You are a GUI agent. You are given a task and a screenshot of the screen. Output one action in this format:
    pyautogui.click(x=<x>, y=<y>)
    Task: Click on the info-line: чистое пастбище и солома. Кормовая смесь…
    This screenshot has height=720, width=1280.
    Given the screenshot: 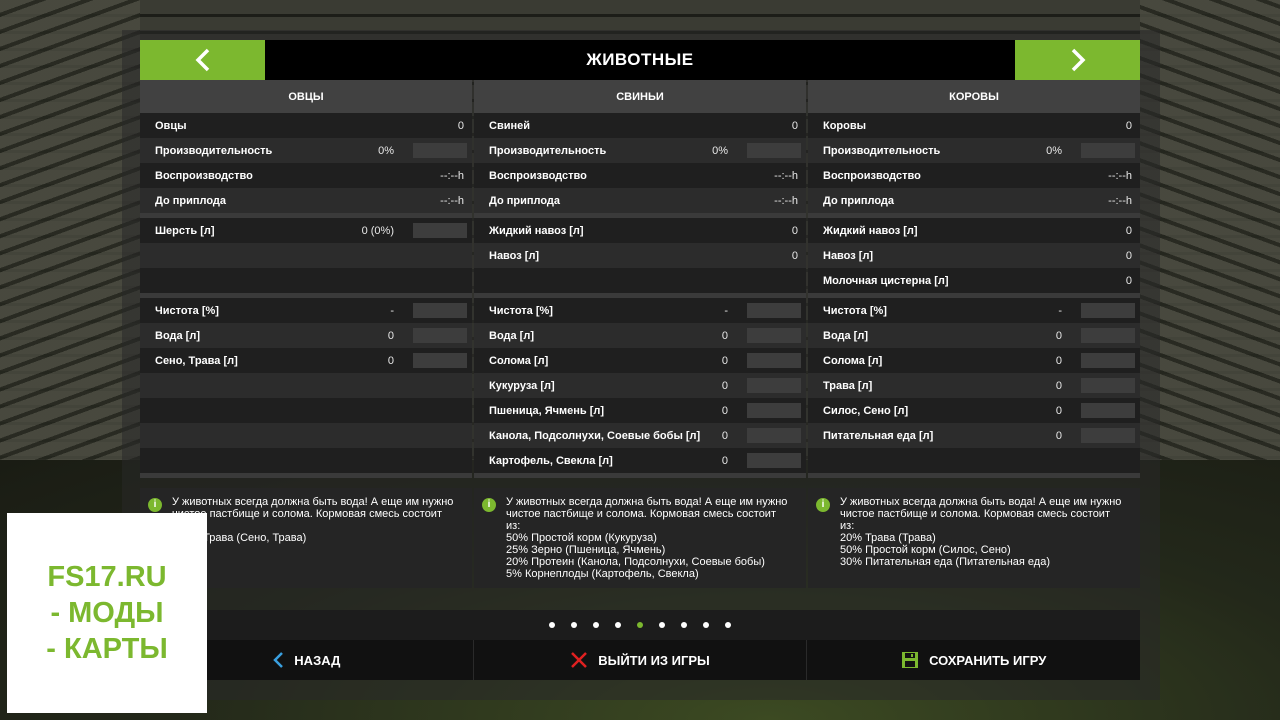 What is the action you would take?
    pyautogui.click(x=307, y=514)
    